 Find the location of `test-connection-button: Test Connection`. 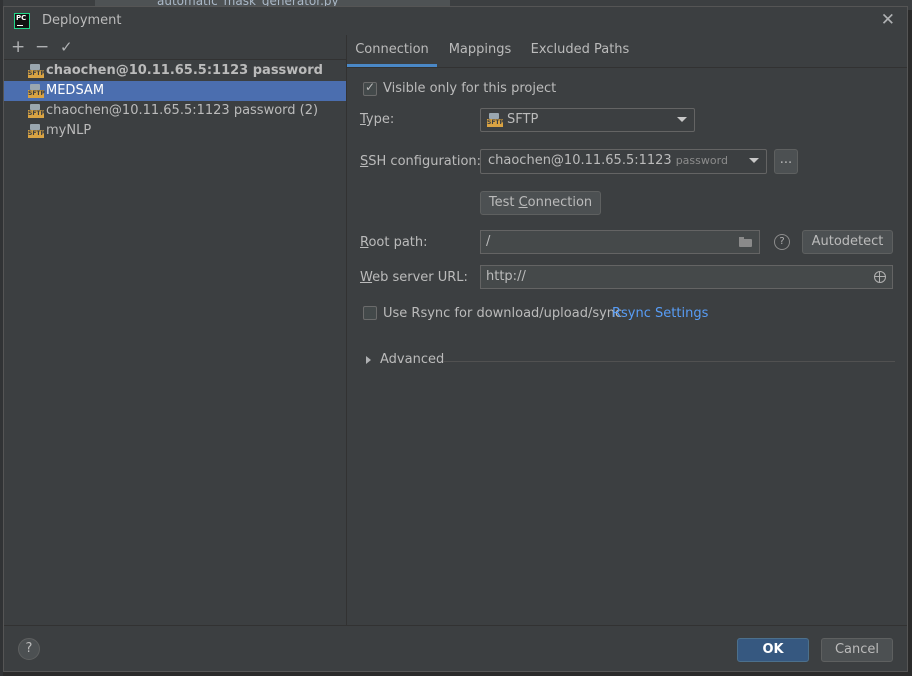

test-connection-button: Test Connection is located at coordinates (540, 203).